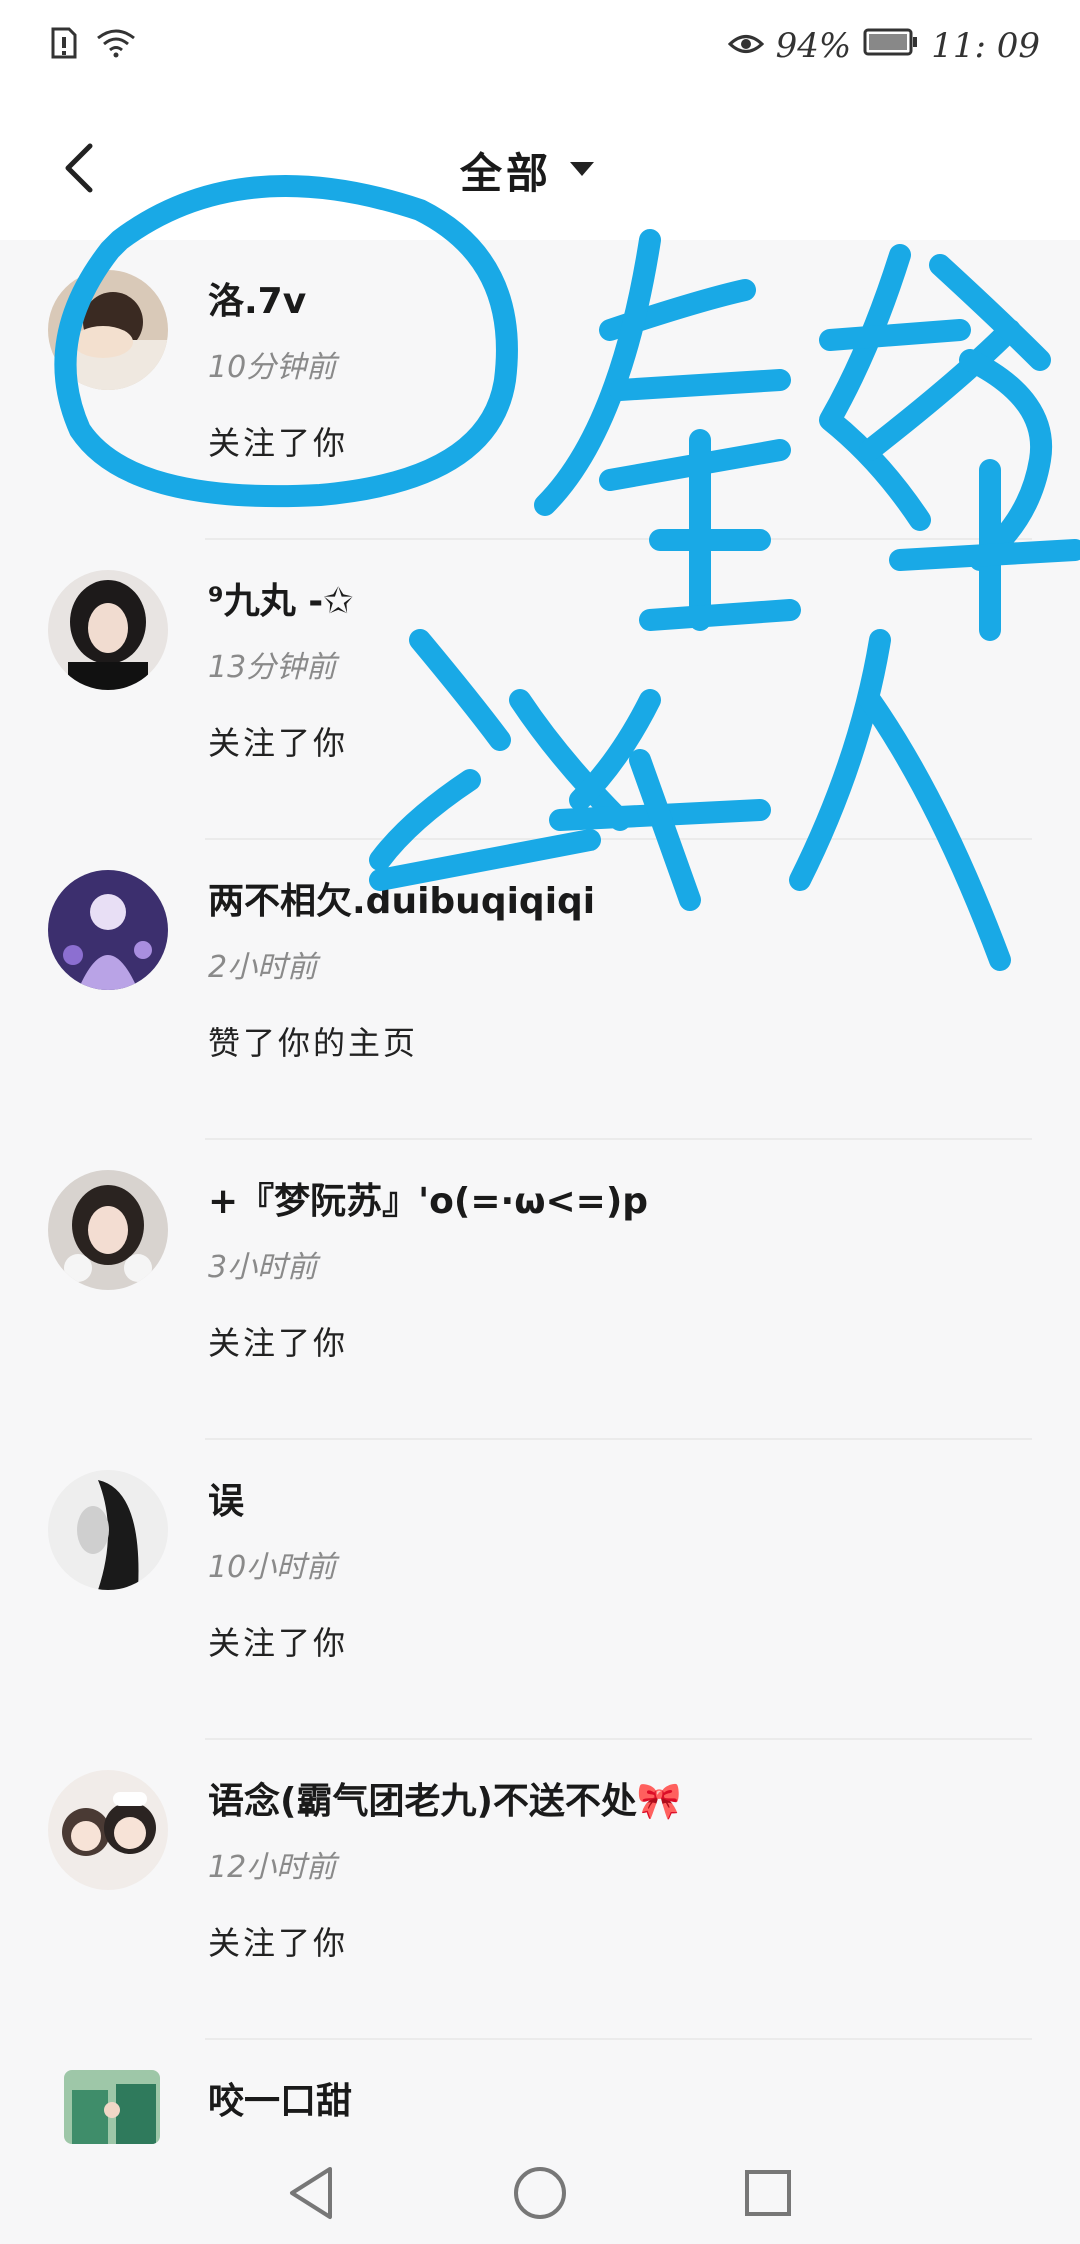 Image resolution: width=1080 pixels, height=2244 pixels. What do you see at coordinates (64, 45) in the screenshot?
I see `sim-alert-icon` at bounding box center [64, 45].